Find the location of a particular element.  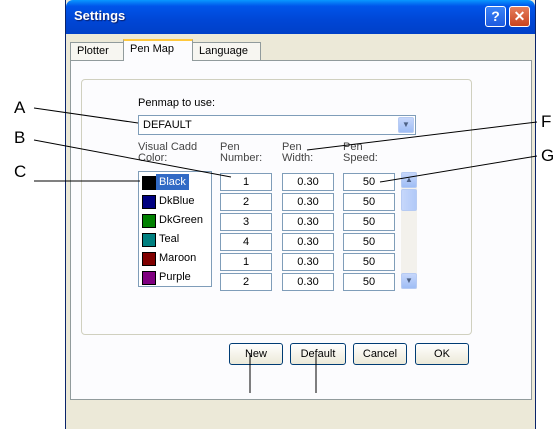

color-name: DkGreen is located at coordinates (181, 220).